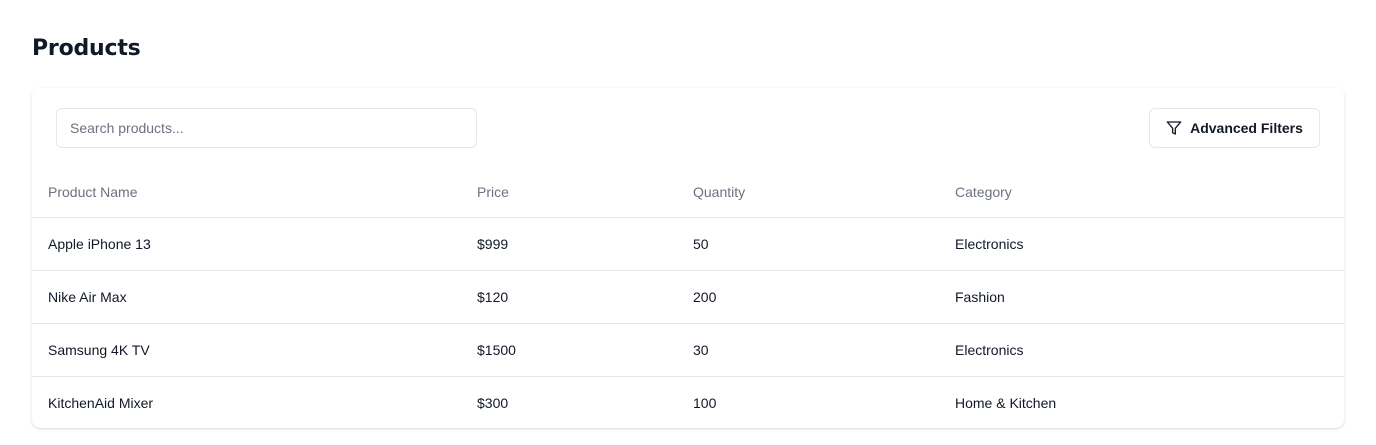  Describe the element at coordinates (246, 193) in the screenshot. I see `column-header-product-name: Product Name` at that location.